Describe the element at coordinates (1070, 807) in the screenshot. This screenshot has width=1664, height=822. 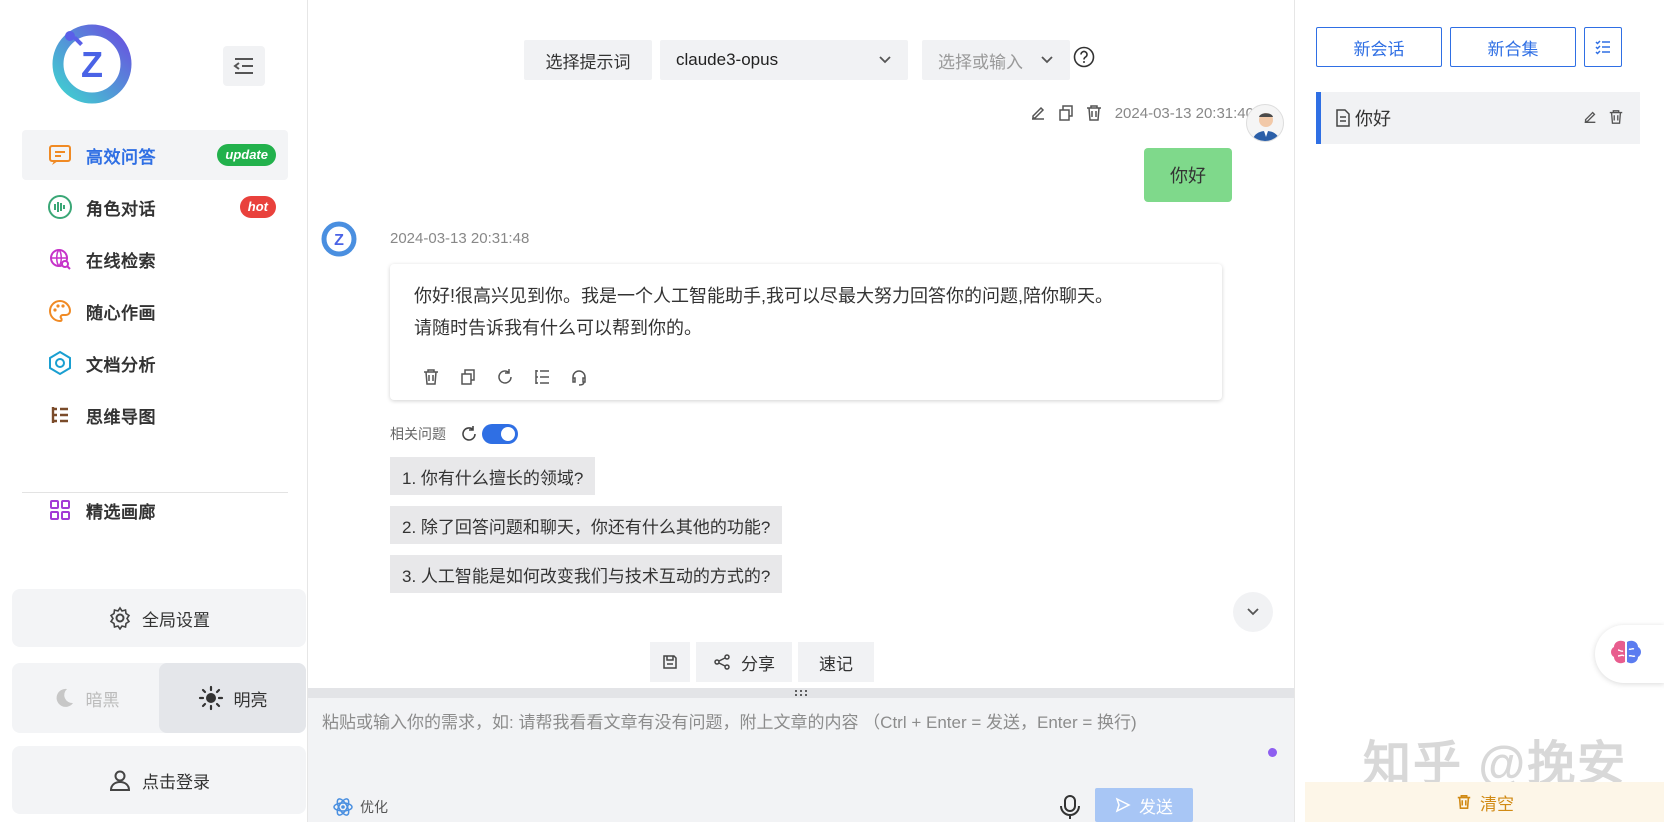
I see `microphone-icon` at that location.